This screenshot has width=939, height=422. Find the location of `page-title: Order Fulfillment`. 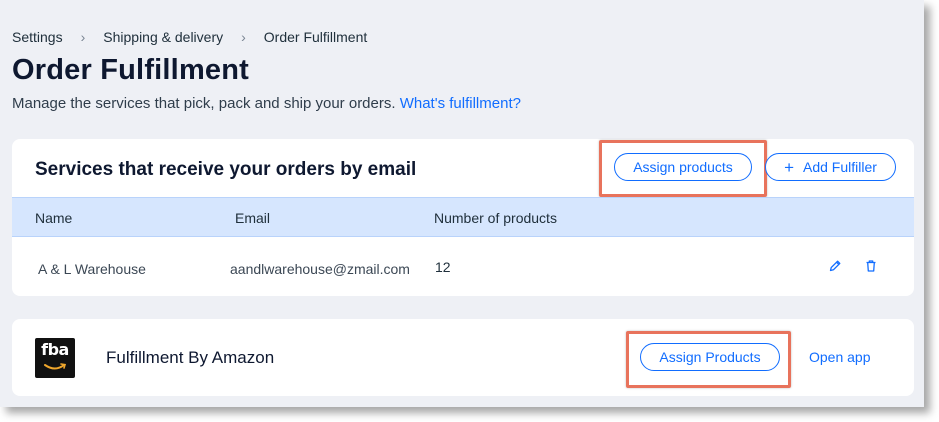

page-title: Order Fulfillment is located at coordinates (131, 70).